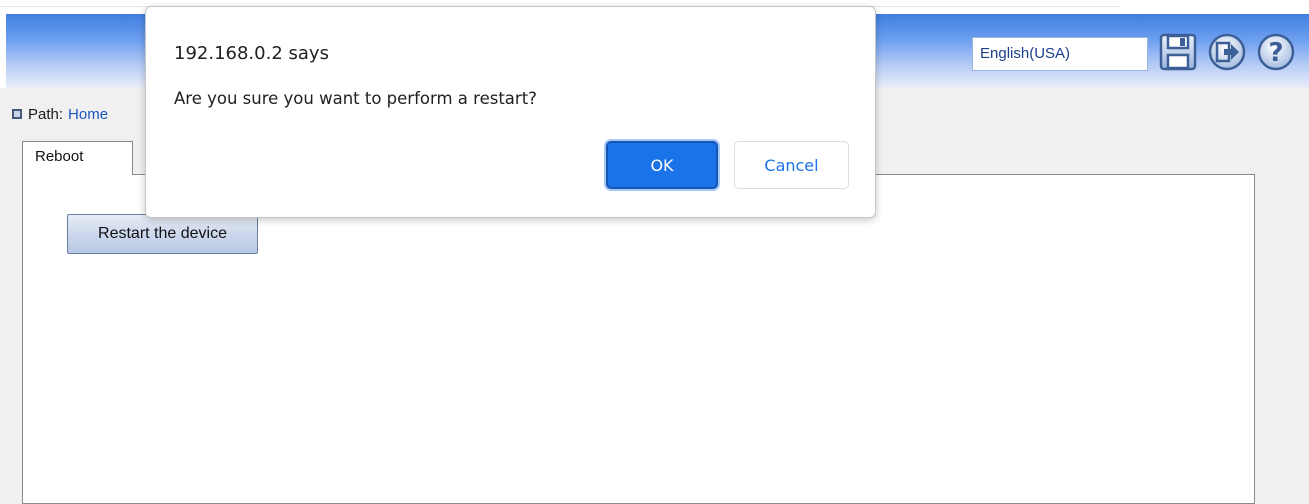 The image size is (1309, 504). What do you see at coordinates (1025, 53) in the screenshot?
I see `language-select-value: English(USA)` at bounding box center [1025, 53].